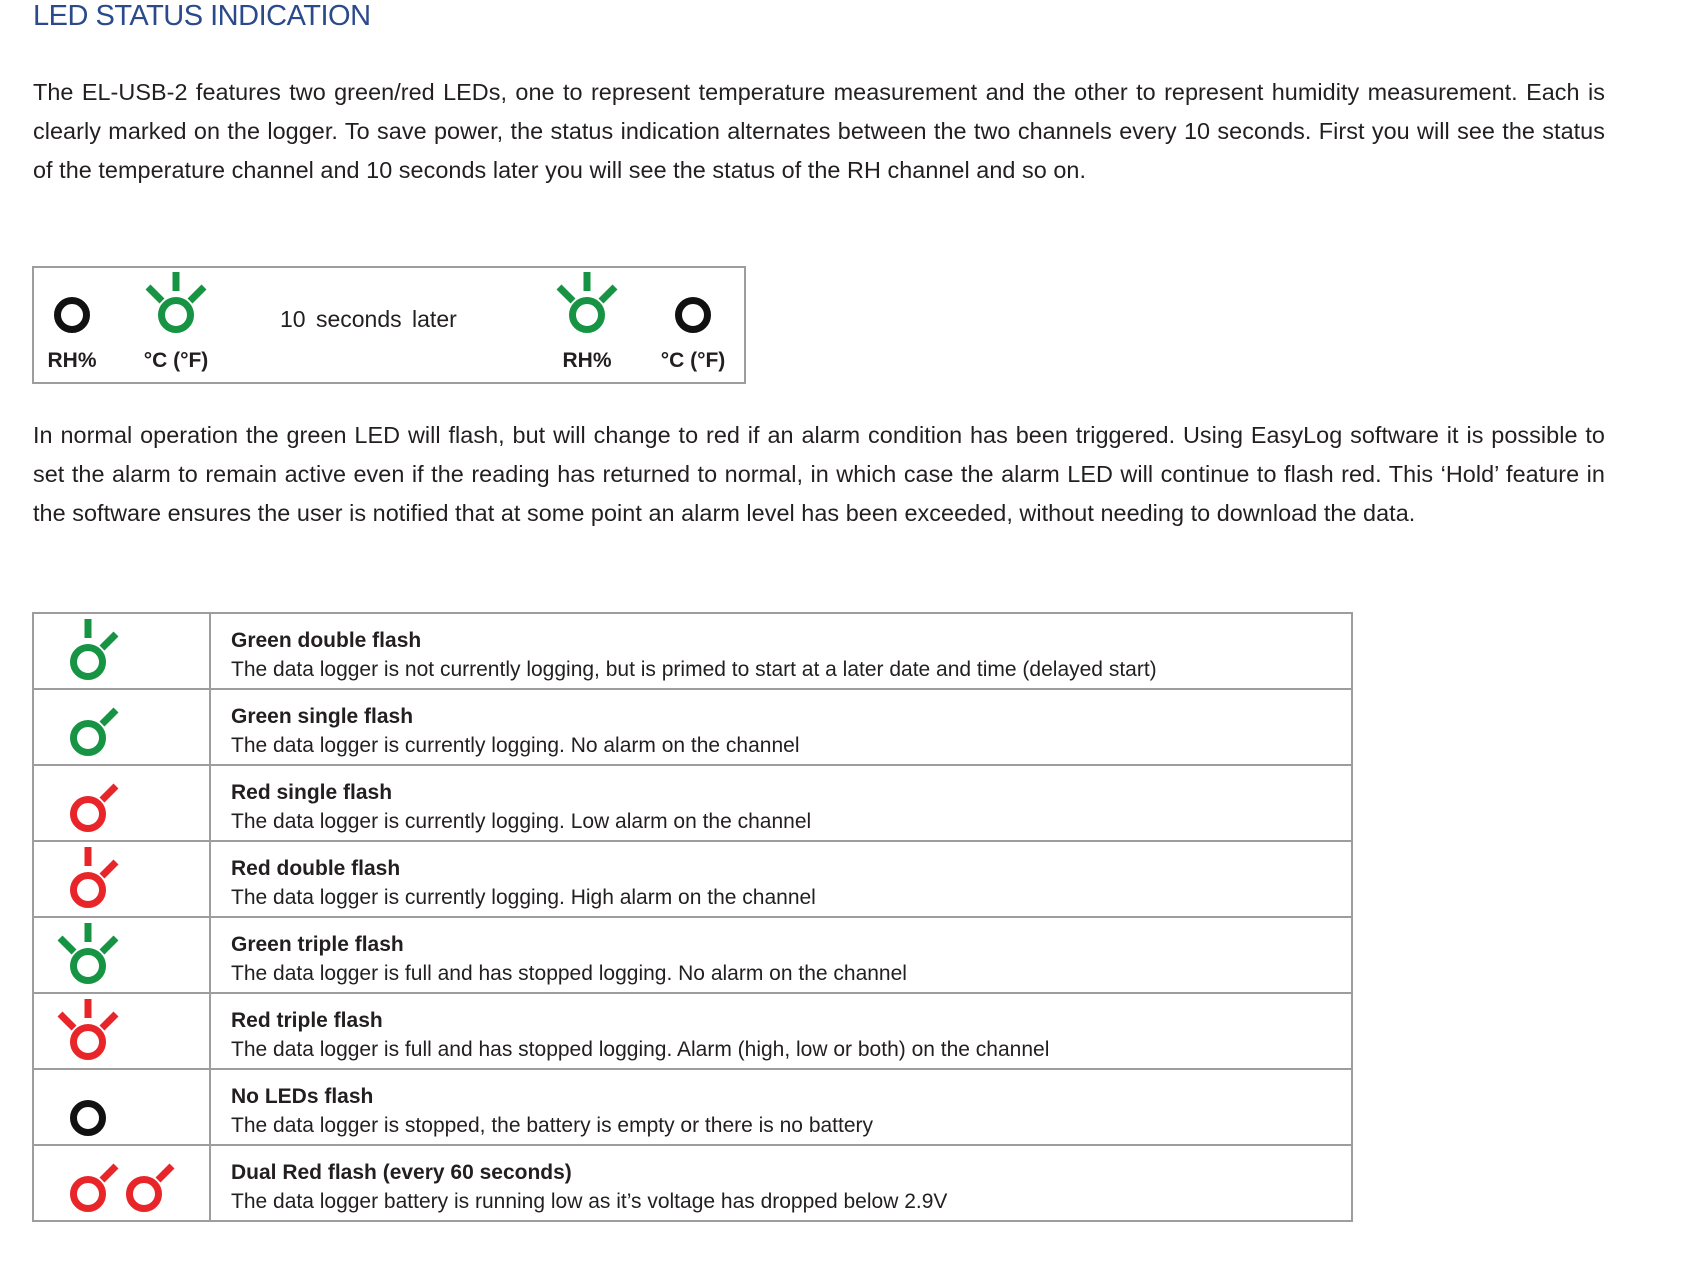 This screenshot has width=1690, height=1276. What do you see at coordinates (307, 1020) in the screenshot?
I see `status-title: Red triple flash` at bounding box center [307, 1020].